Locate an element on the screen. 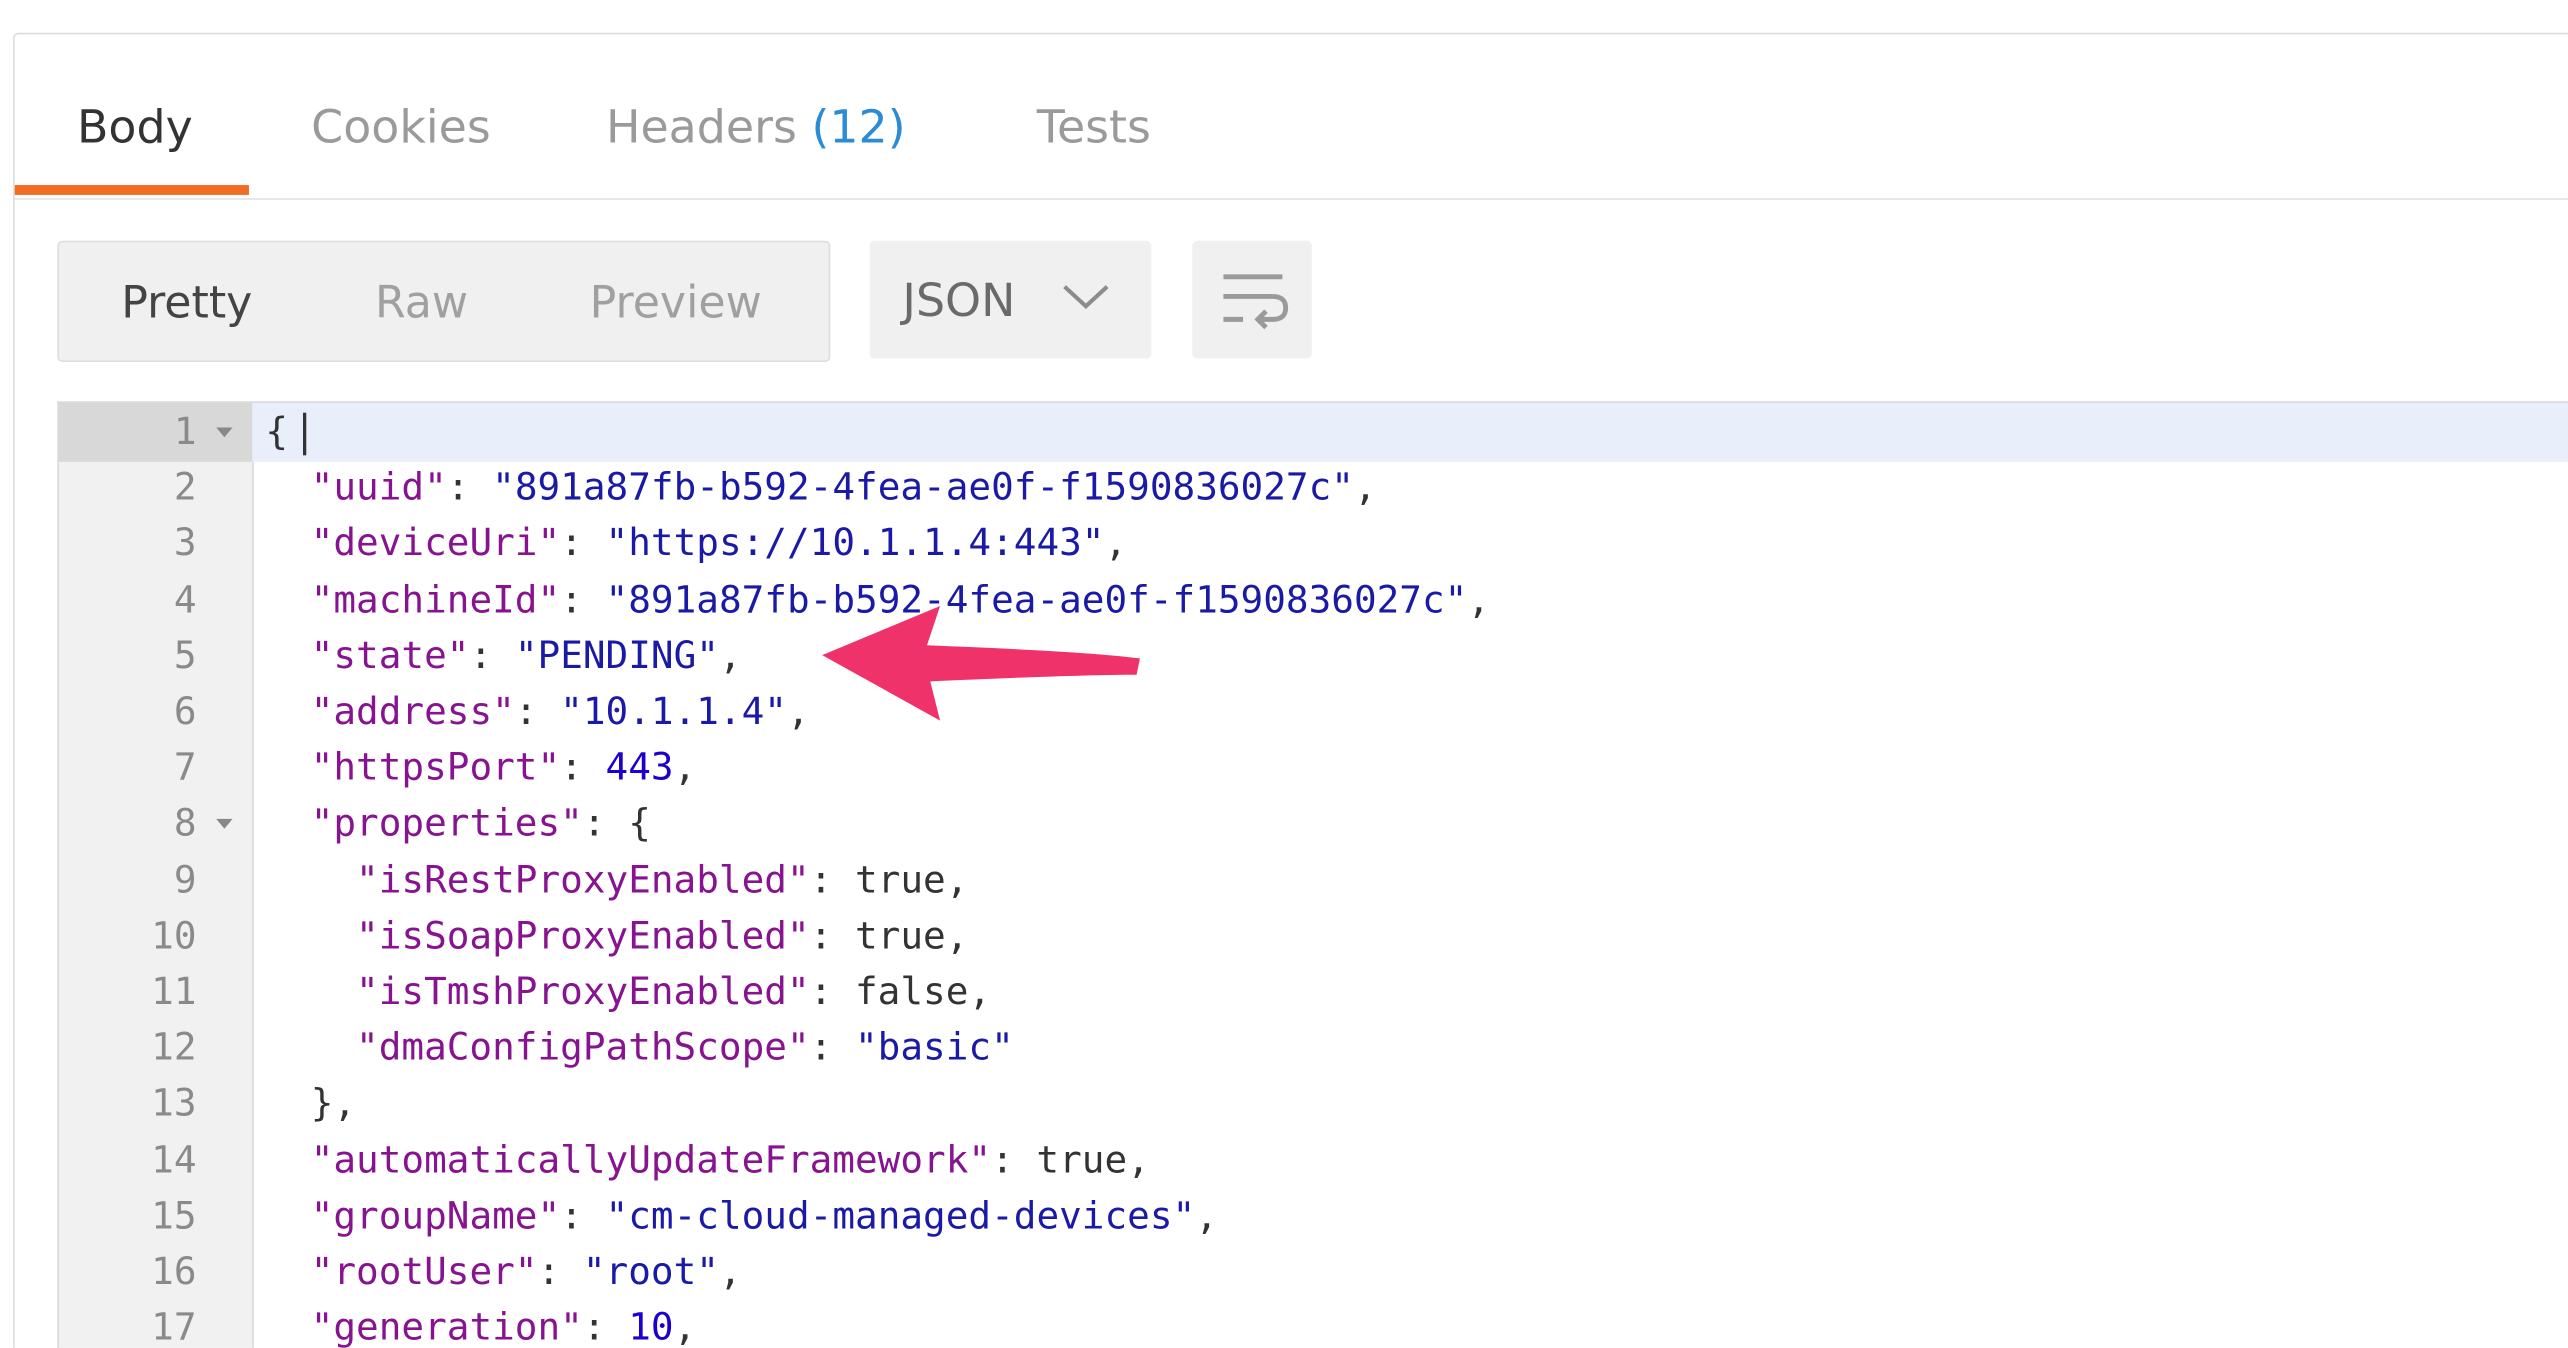 The image size is (2568, 1348). line-number-text: 7 is located at coordinates (185, 768).